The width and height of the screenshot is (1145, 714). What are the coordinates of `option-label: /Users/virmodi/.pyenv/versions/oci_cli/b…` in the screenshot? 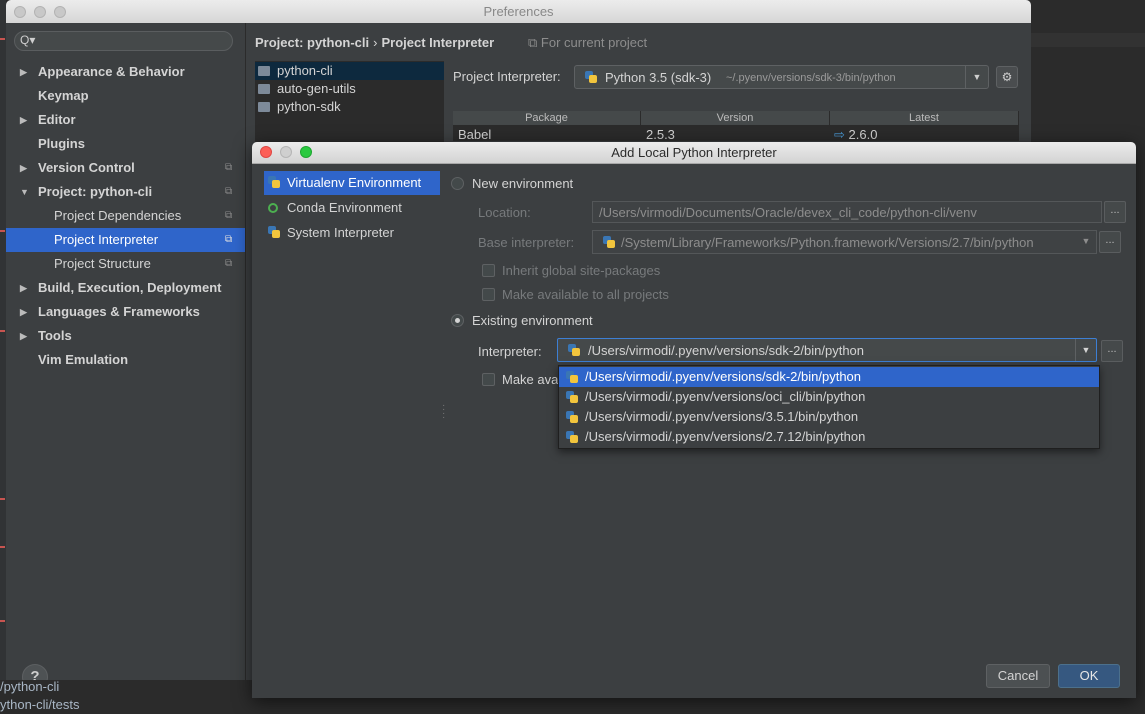 It's located at (725, 396).